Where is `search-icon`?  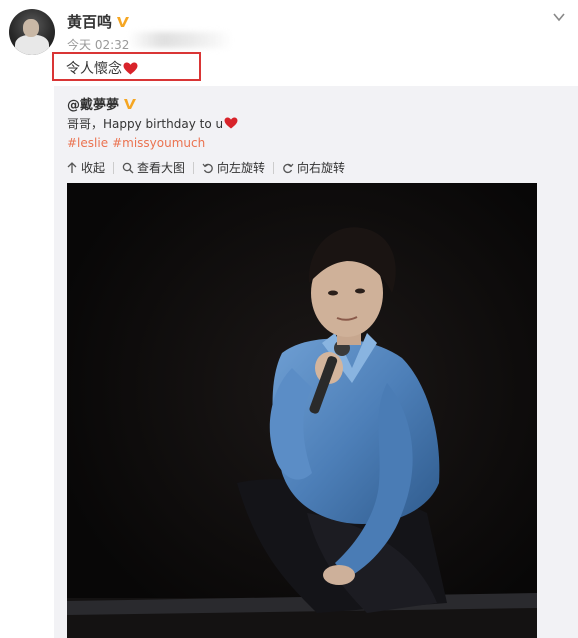 search-icon is located at coordinates (128, 167).